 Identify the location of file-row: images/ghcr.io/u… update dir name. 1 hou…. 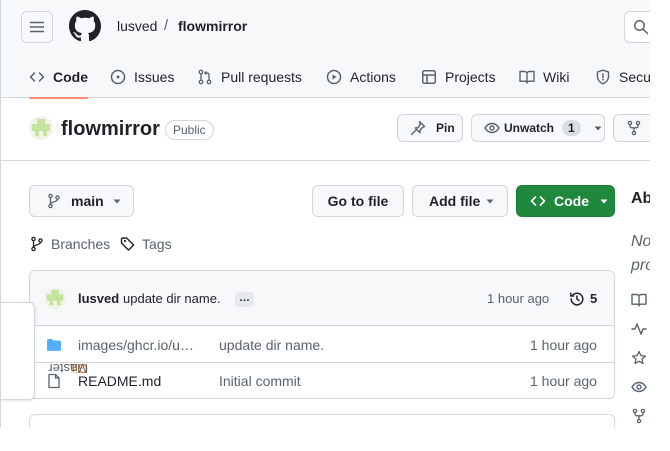
(322, 344).